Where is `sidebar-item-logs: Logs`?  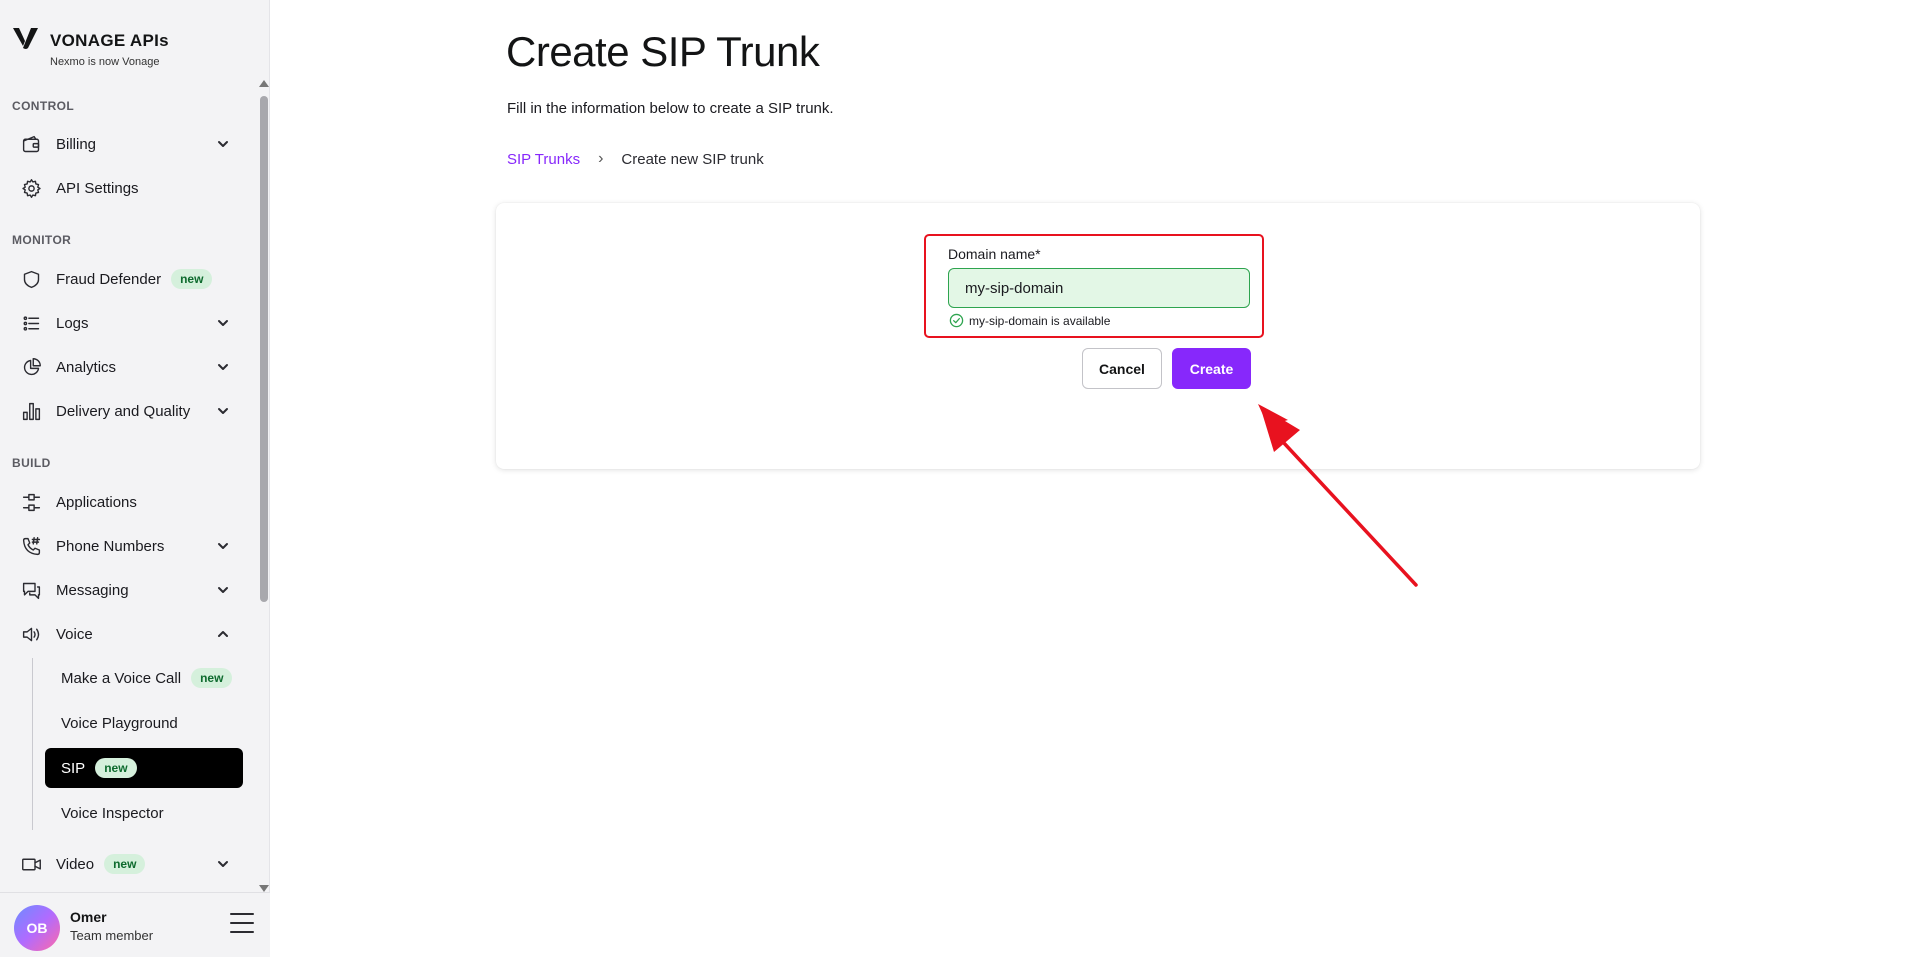 sidebar-item-logs: Logs is located at coordinates (129, 323).